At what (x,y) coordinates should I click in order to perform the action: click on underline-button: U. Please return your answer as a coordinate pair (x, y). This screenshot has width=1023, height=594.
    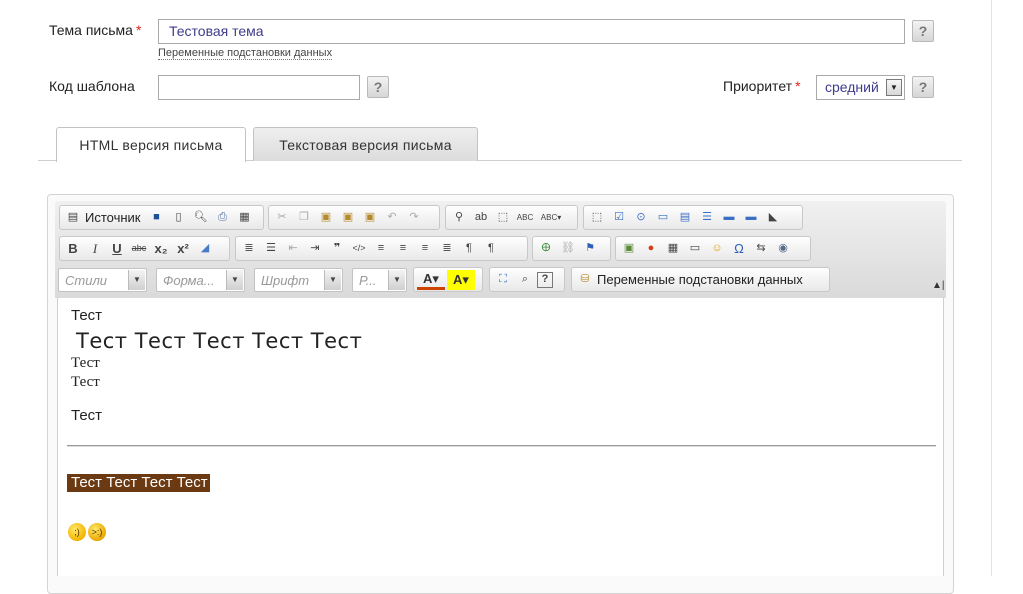
    Looking at the image, I should click on (117, 249).